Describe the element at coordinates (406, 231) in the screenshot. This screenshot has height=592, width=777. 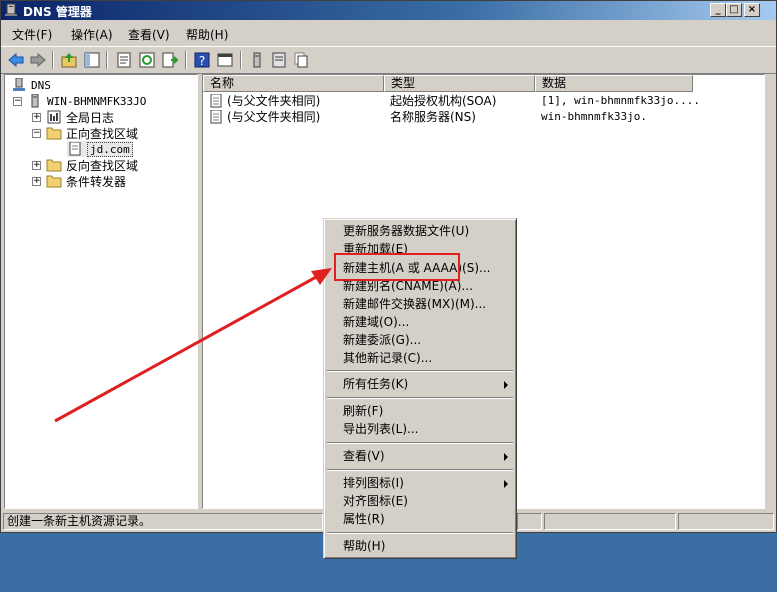
I see `menu-item-update-server-data: 更新服务器数据文件(U)` at that location.